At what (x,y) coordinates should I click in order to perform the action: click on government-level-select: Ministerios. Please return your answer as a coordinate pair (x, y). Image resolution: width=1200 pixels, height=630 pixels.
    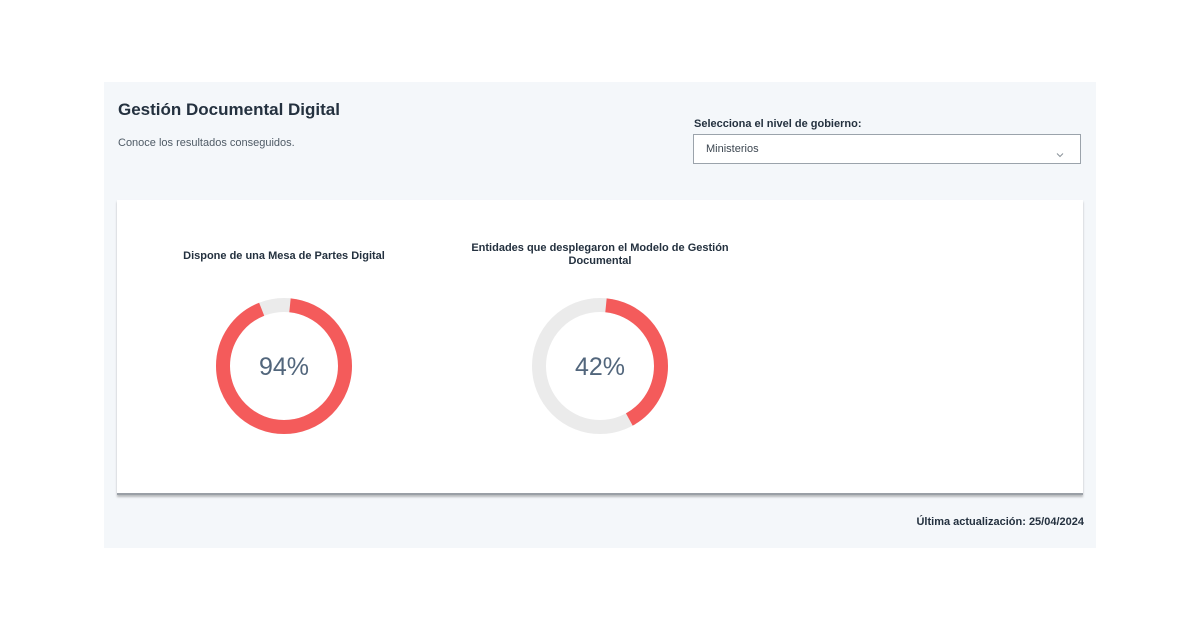
    Looking at the image, I should click on (887, 149).